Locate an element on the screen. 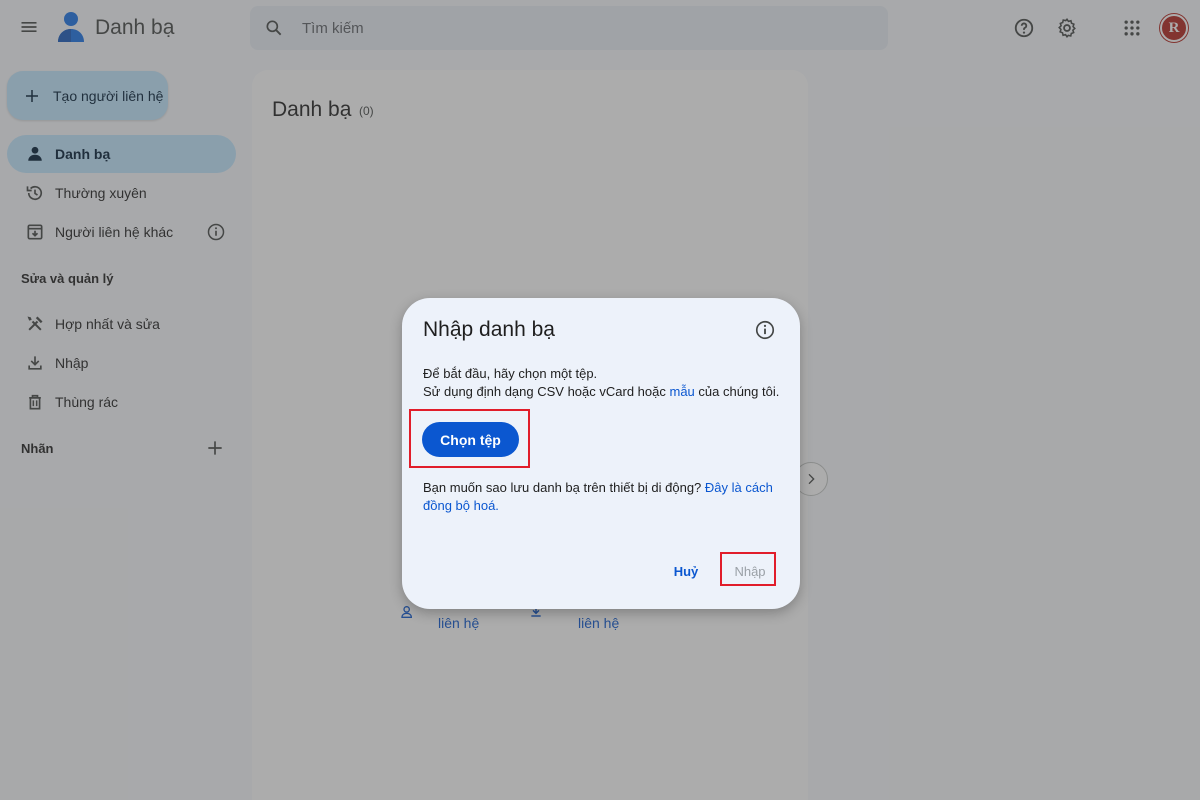  info-icon is located at coordinates (765, 330).